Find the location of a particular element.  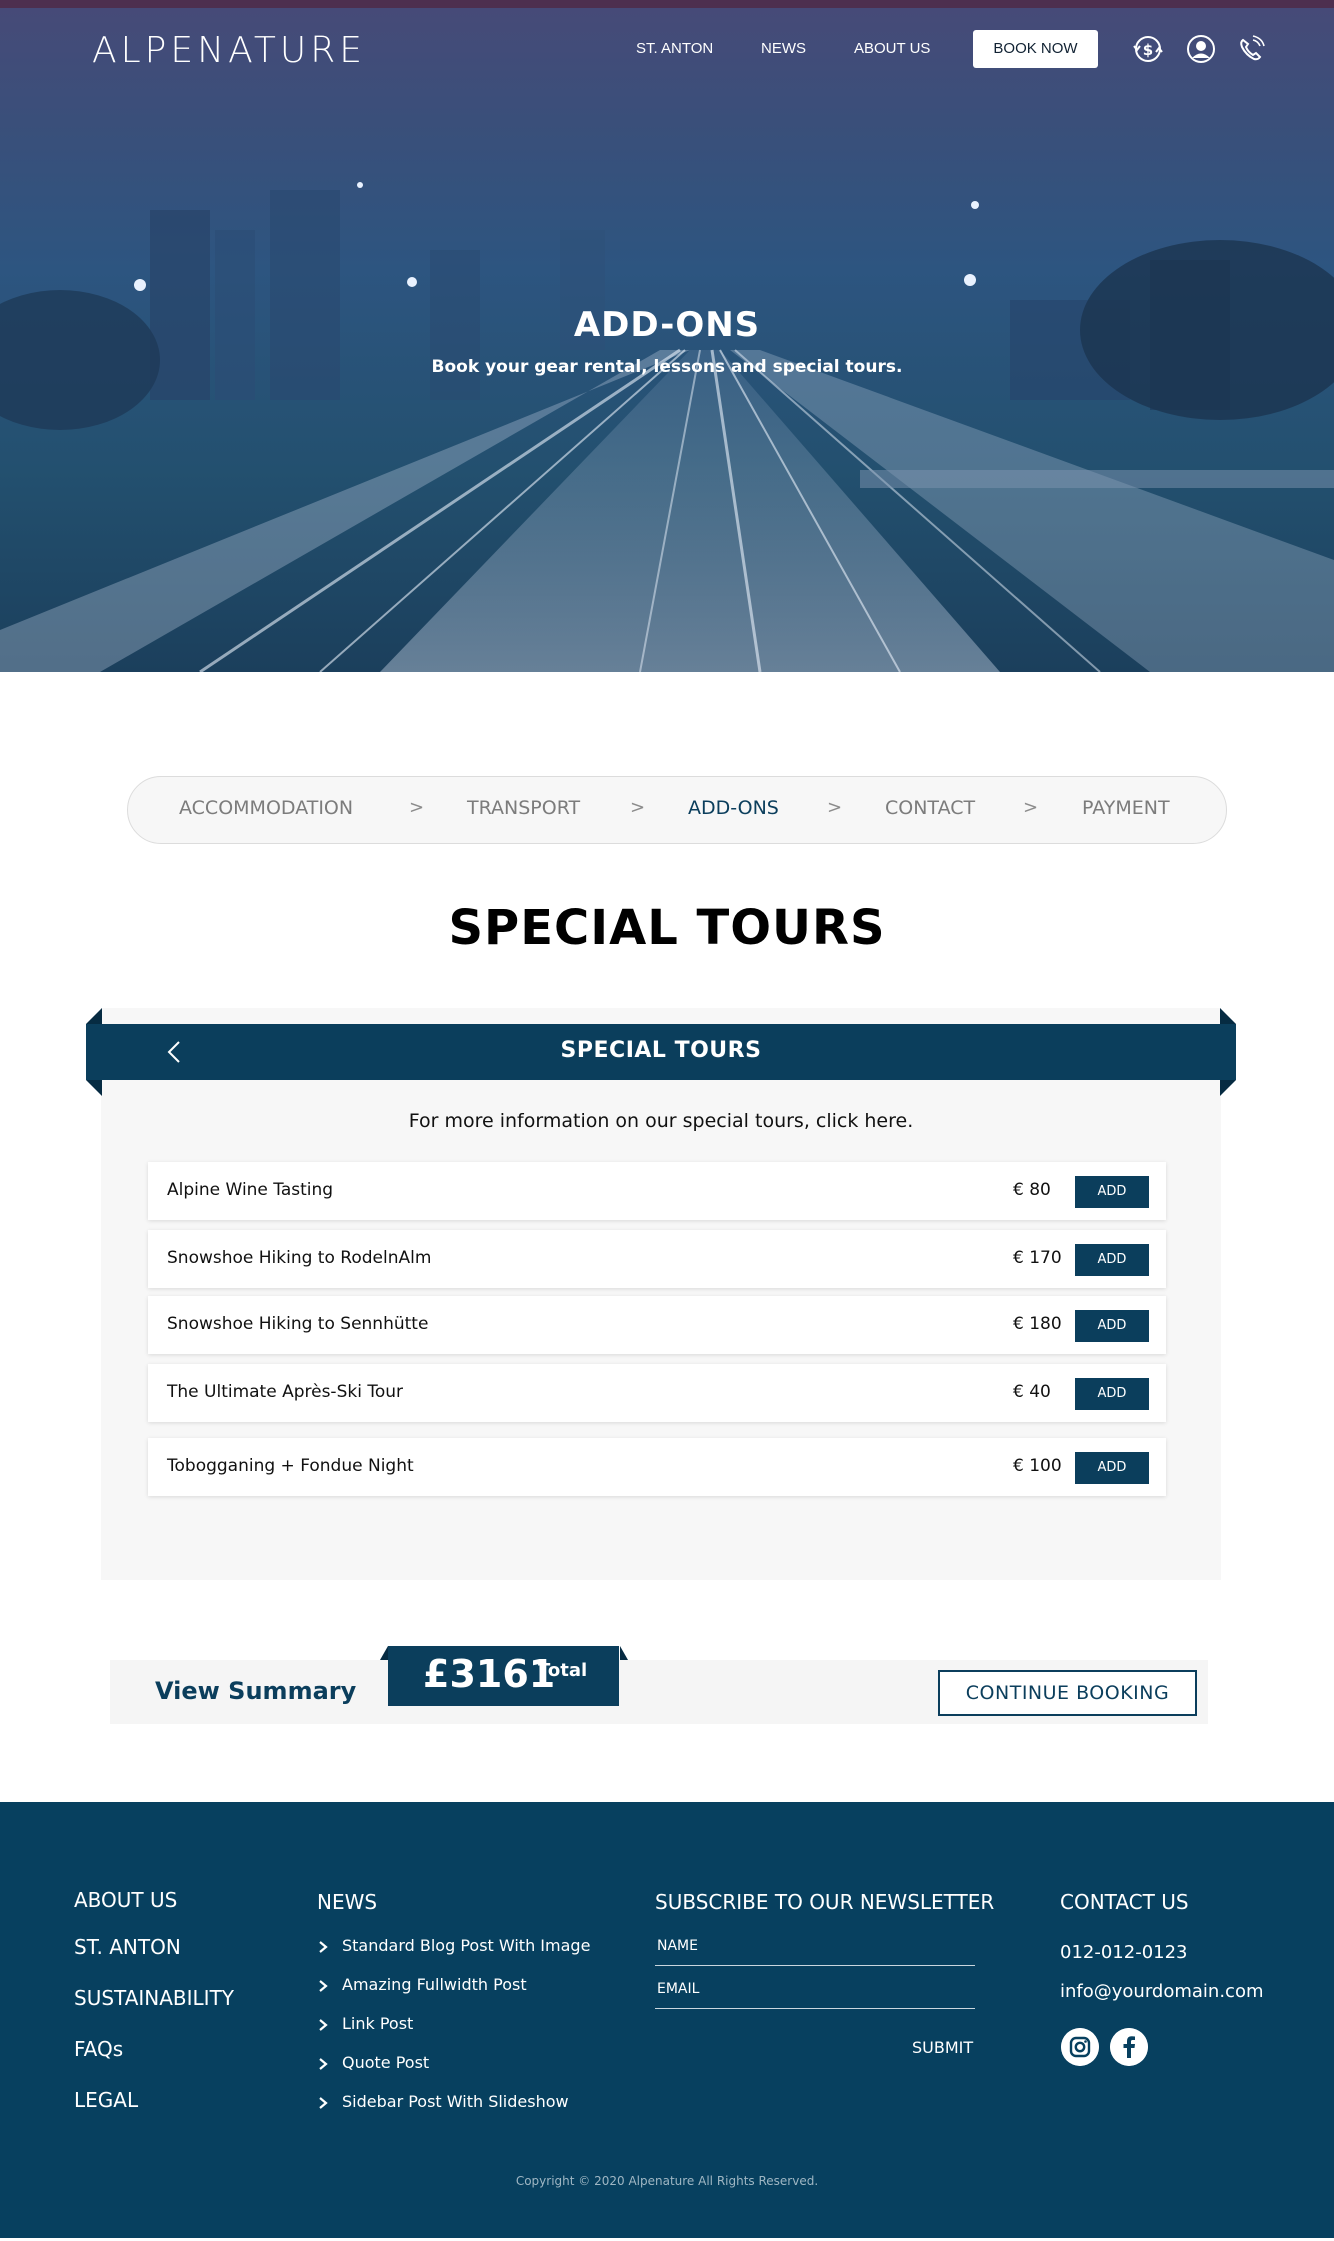

newsletter-email-field: EMAIL is located at coordinates (678, 1989).